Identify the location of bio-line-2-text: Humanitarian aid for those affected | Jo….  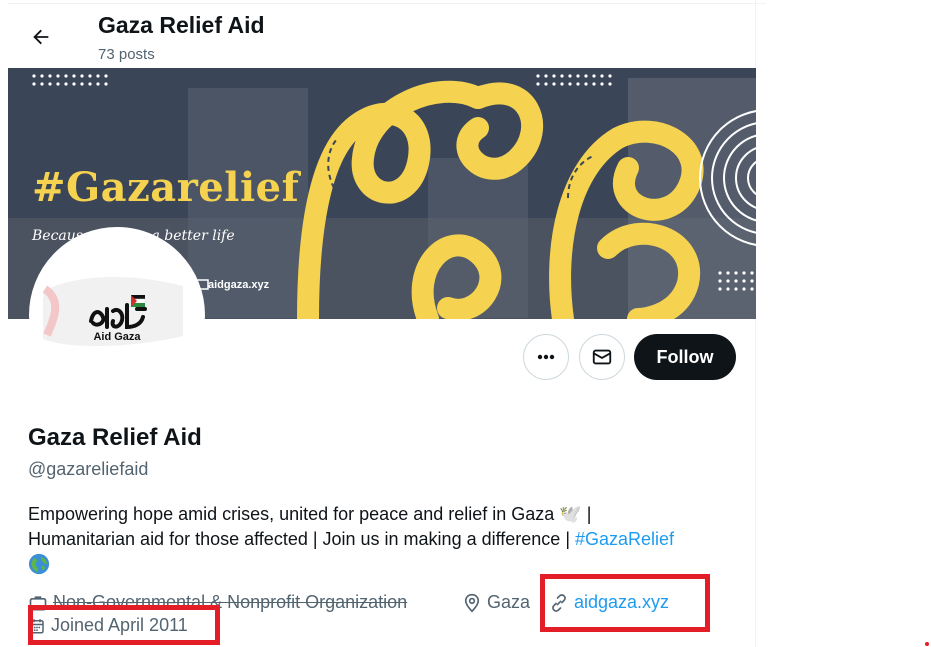
(301, 539).